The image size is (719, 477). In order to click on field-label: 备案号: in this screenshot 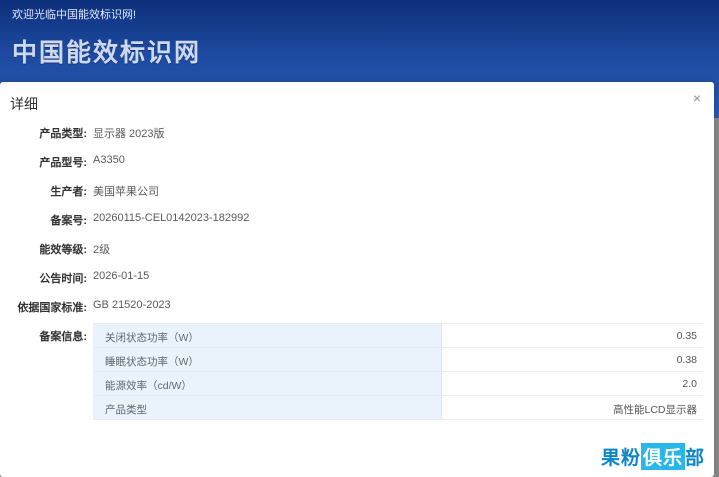, I will do `click(68, 221)`.